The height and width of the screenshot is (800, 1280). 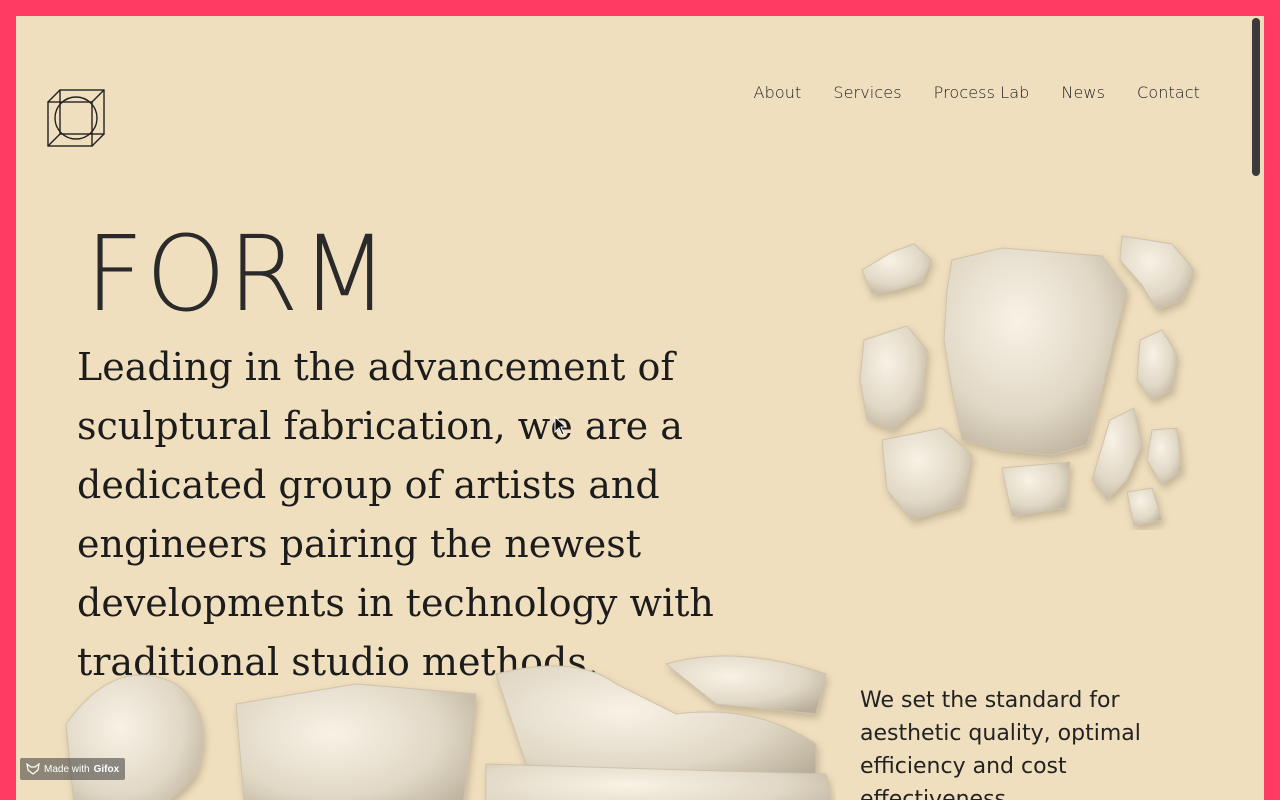 I want to click on gifox-prefix: Made with, so click(x=67, y=769).